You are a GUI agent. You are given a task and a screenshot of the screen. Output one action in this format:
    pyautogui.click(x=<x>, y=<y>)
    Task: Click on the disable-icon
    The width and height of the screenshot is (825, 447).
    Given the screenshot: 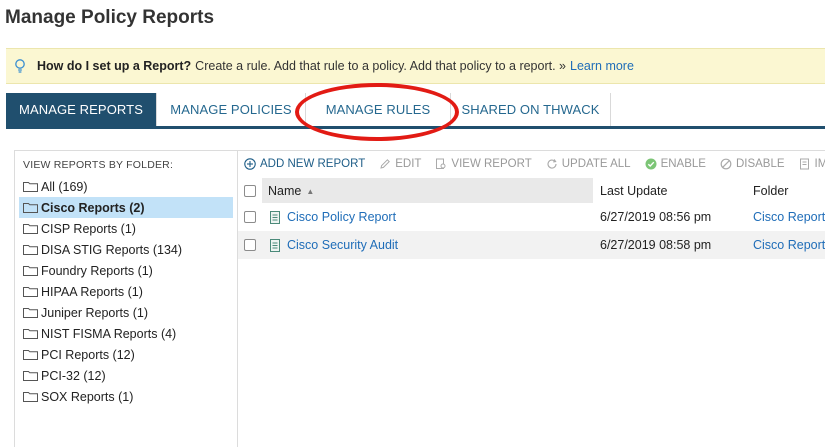 What is the action you would take?
    pyautogui.click(x=726, y=164)
    